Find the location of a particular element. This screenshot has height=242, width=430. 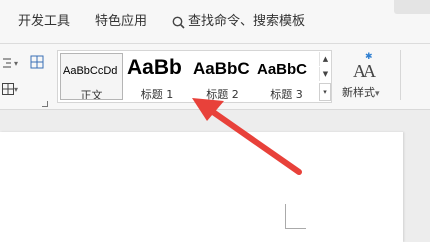

annotation-arrow is located at coordinates (247, 136).